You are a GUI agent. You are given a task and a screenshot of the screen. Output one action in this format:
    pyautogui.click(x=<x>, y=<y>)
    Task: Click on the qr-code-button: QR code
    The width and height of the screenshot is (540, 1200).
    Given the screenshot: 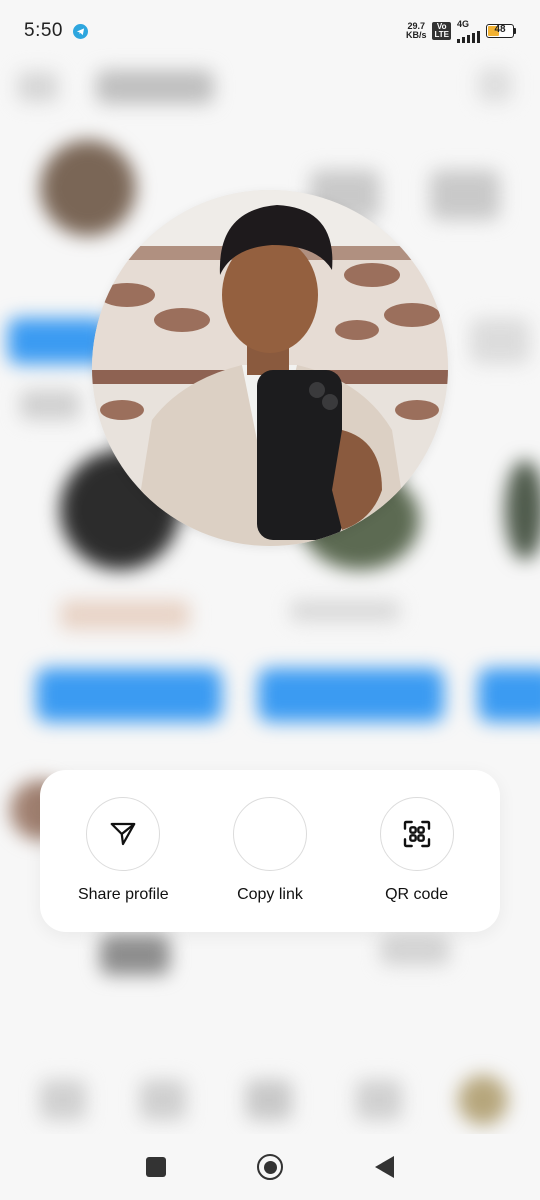 What is the action you would take?
    pyautogui.click(x=417, y=837)
    